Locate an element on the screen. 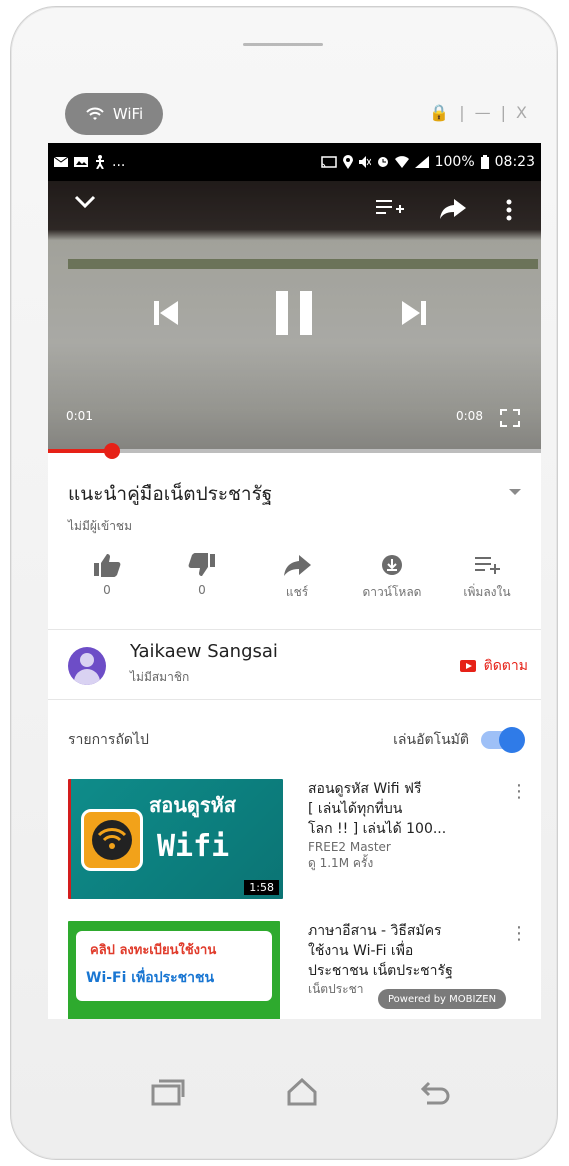 This screenshot has height=1166, width=569. next-icon is located at coordinates (414, 313).